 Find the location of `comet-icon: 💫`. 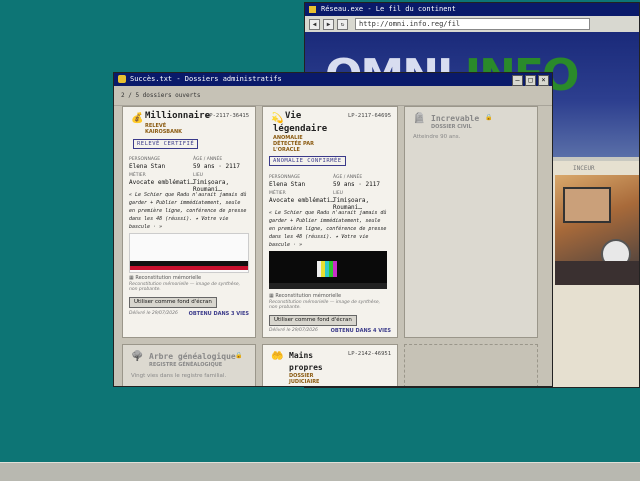

comet-icon: 💫 is located at coordinates (277, 118).